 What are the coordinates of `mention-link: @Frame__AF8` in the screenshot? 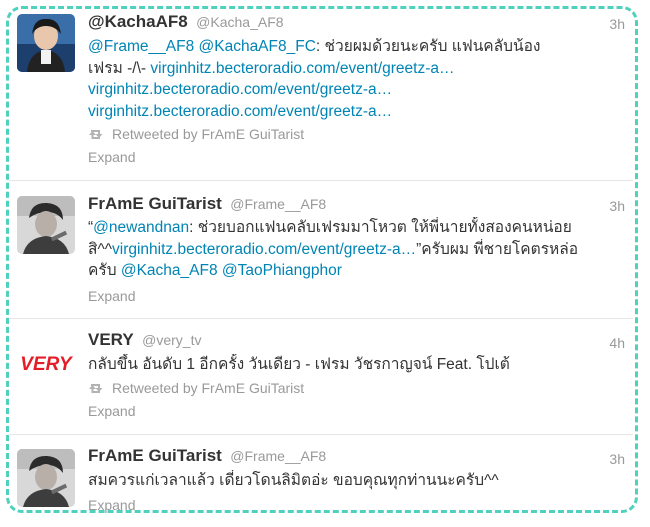 It's located at (141, 46).